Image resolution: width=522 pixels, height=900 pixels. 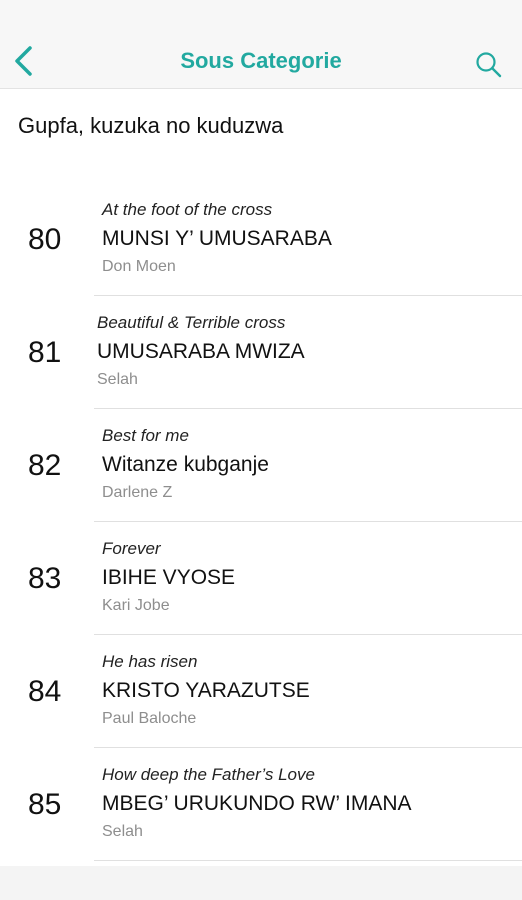 I want to click on song-title: MUNSI Y’ UMUSARABA, so click(x=217, y=238).